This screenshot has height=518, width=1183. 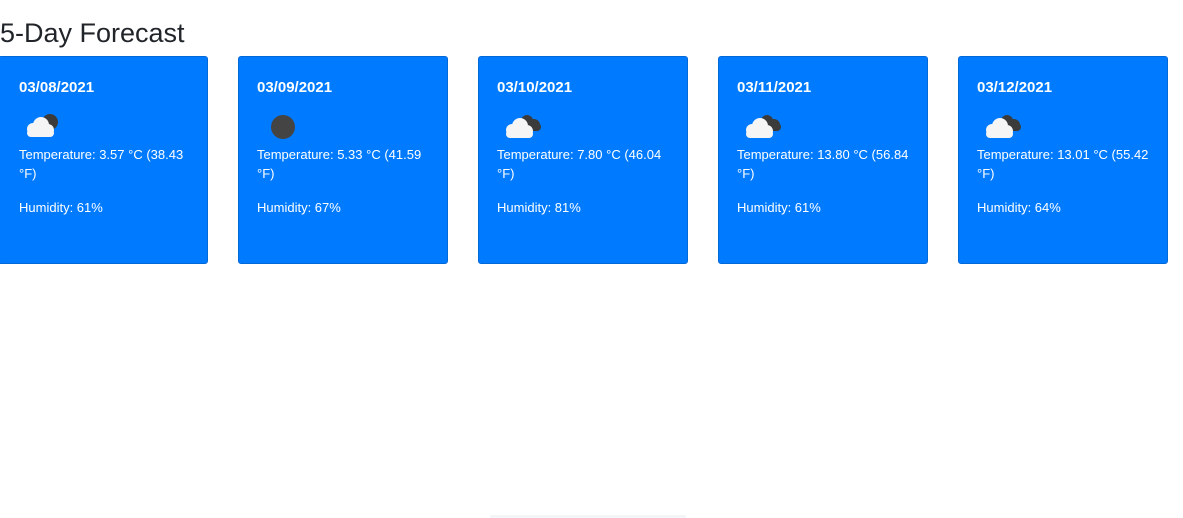 What do you see at coordinates (579, 164) in the screenshot?
I see `forecast-temperature: Temperature: 7.80 °C (46.04 °F)` at bounding box center [579, 164].